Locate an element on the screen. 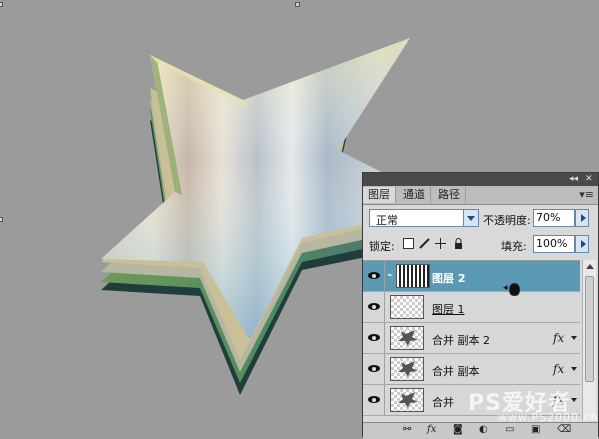 The image size is (599, 439). mask-icon: ◙ is located at coordinates (458, 430).